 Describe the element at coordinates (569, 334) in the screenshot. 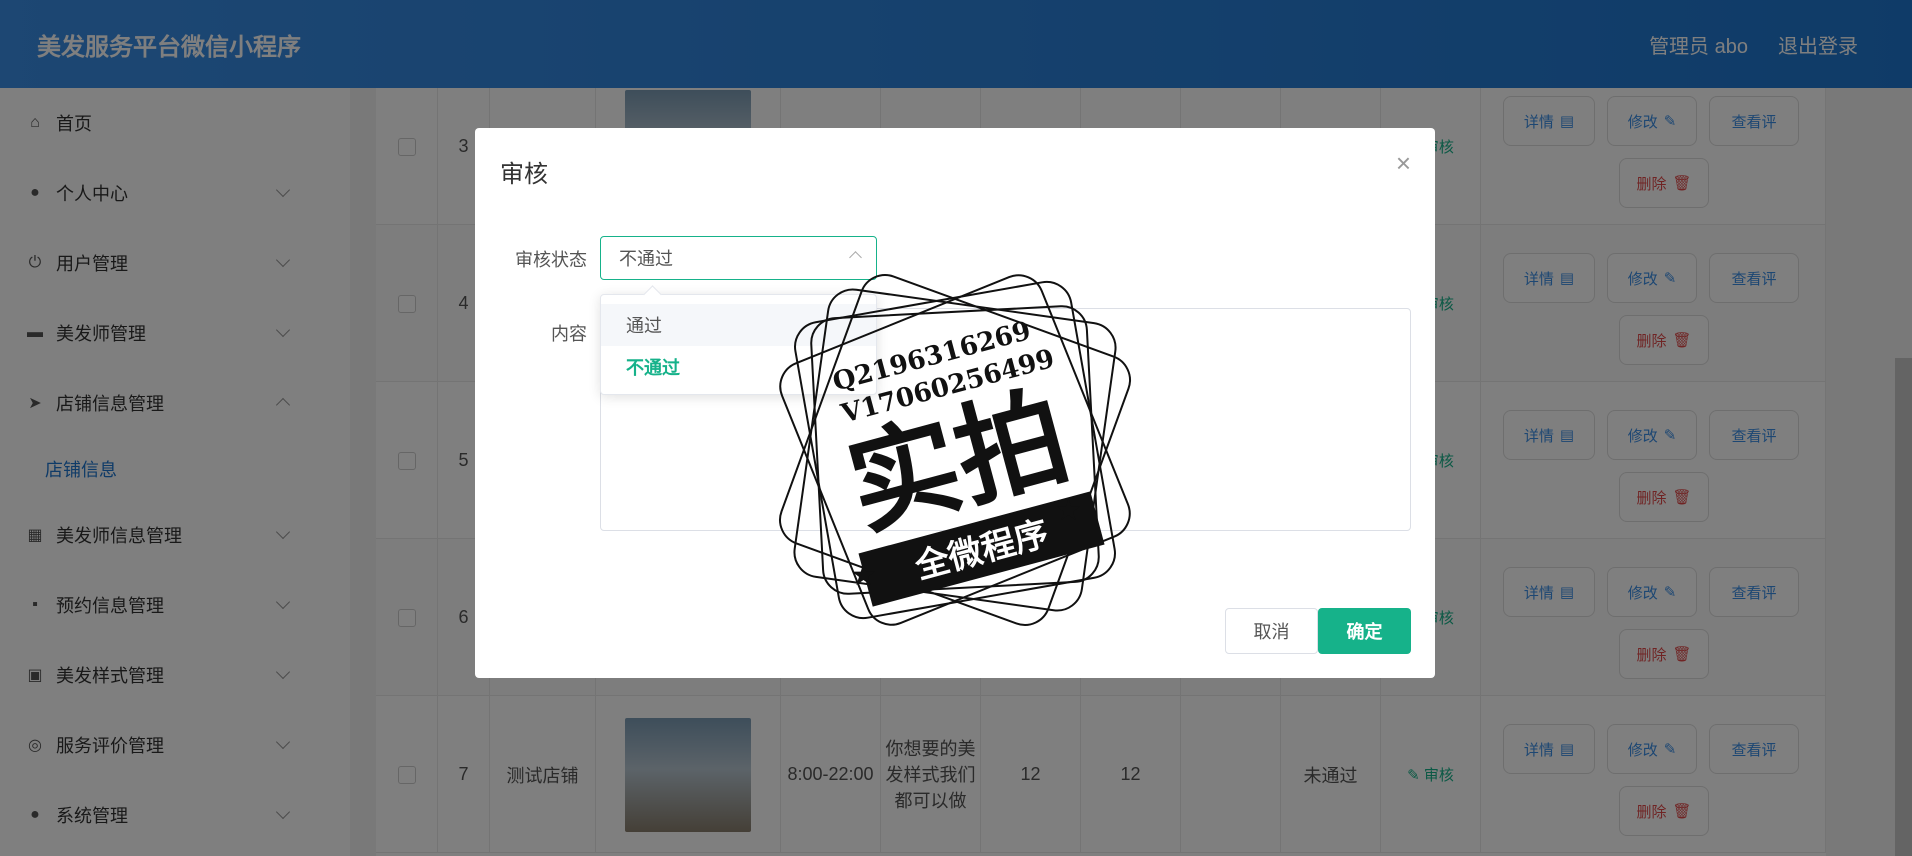

I see `content-label: 内容` at that location.